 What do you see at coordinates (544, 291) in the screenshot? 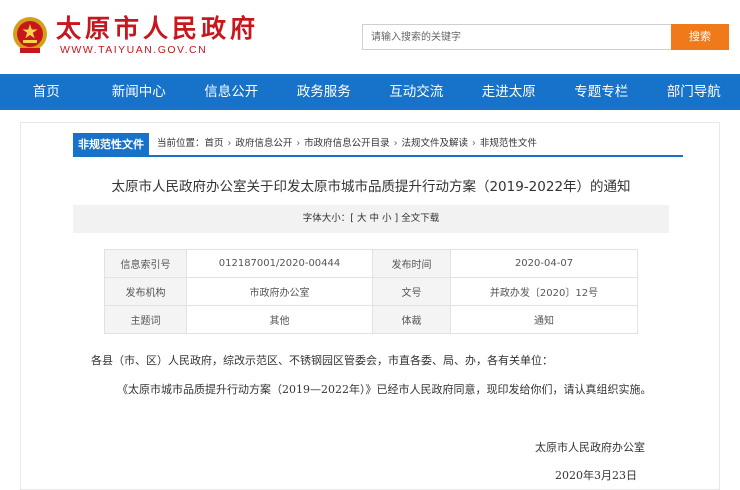
I see `docno-value: 并政办发〔2020〕12号` at bounding box center [544, 291].